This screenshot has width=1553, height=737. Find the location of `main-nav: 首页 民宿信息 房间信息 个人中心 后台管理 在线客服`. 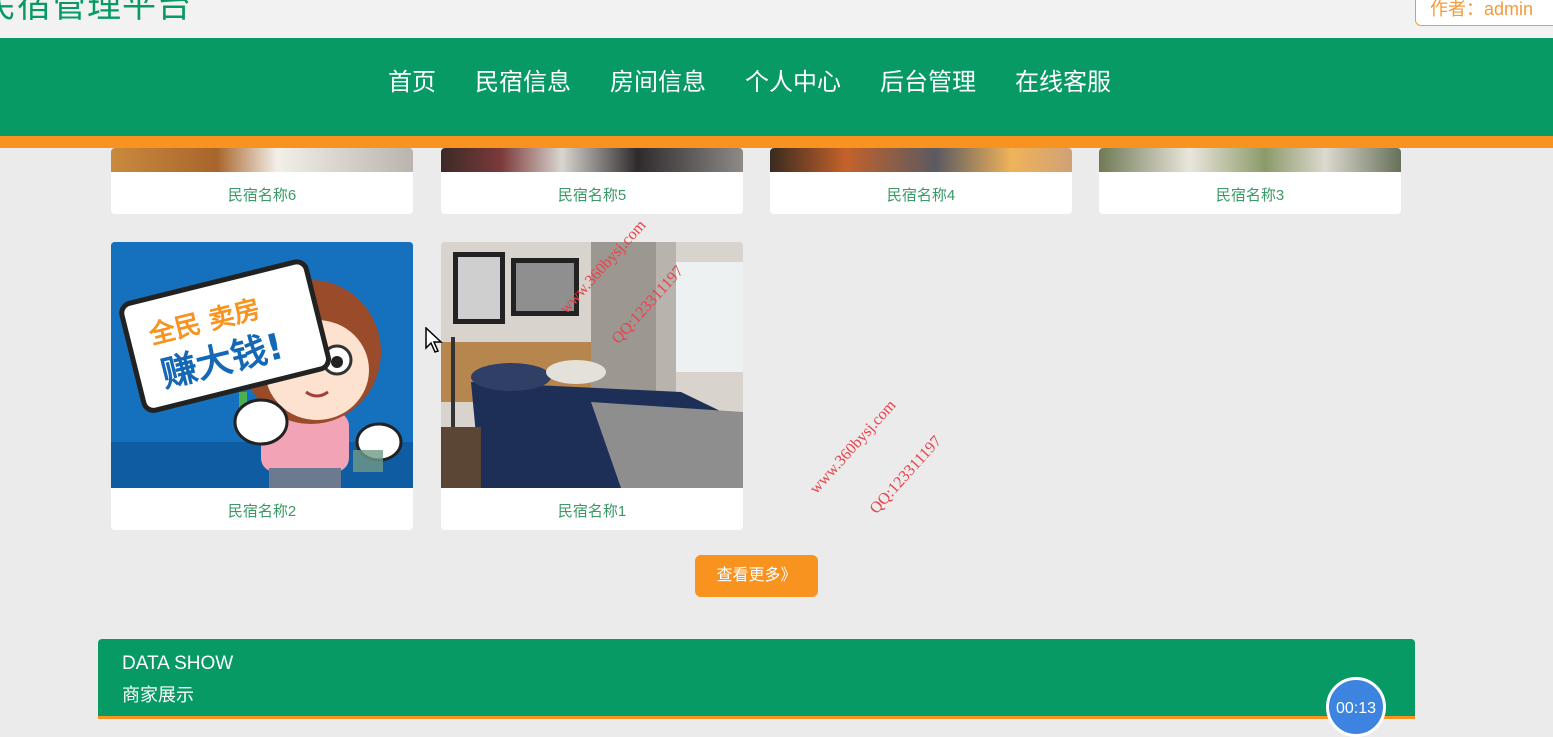

main-nav: 首页 民宿信息 房间信息 个人中心 后台管理 在线客服 is located at coordinates (776, 87).